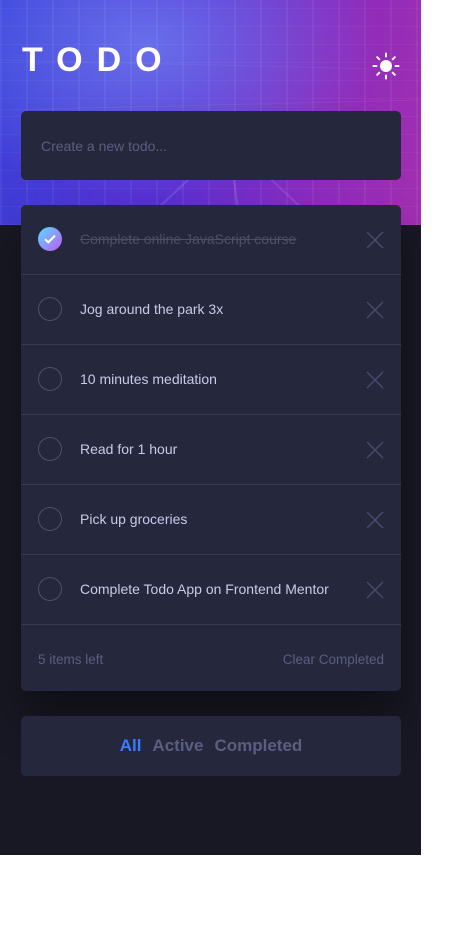 The width and height of the screenshot is (468, 950). Describe the element at coordinates (206, 145) in the screenshot. I see `new-todo-input` at that location.